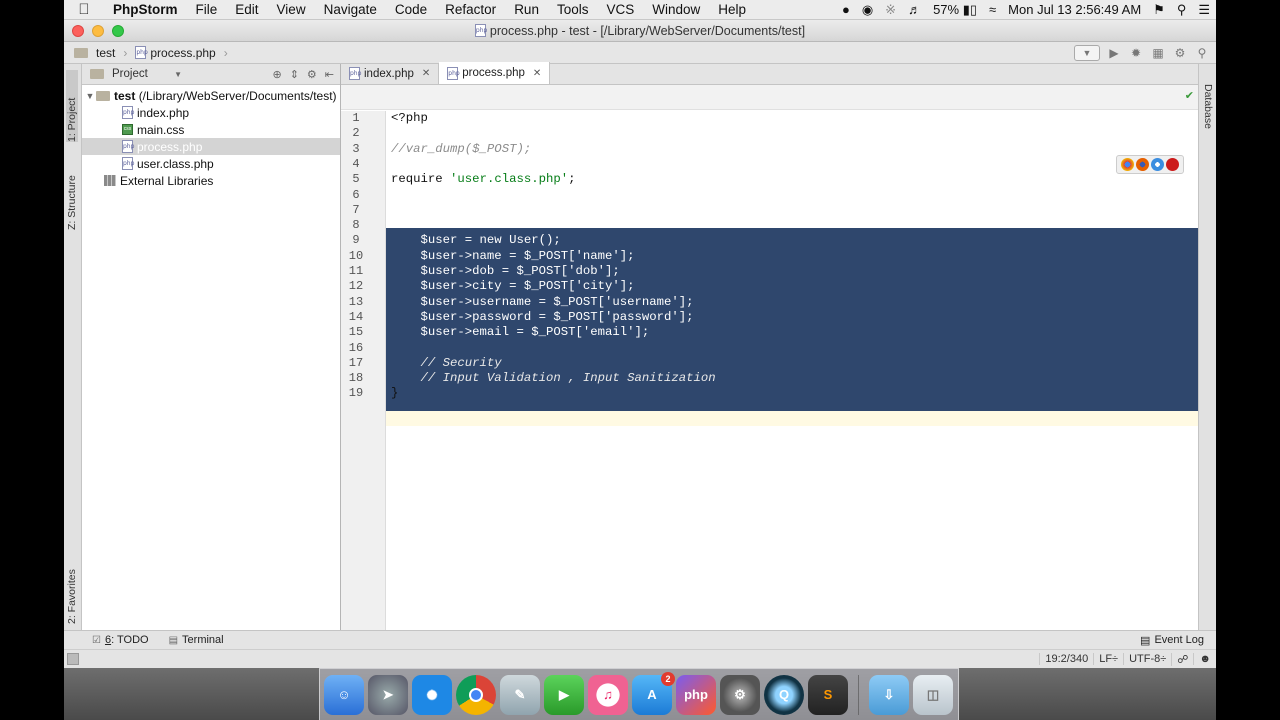 The width and height of the screenshot is (1280, 720). I want to click on expand-arrow-icon: ▼, so click(90, 96).